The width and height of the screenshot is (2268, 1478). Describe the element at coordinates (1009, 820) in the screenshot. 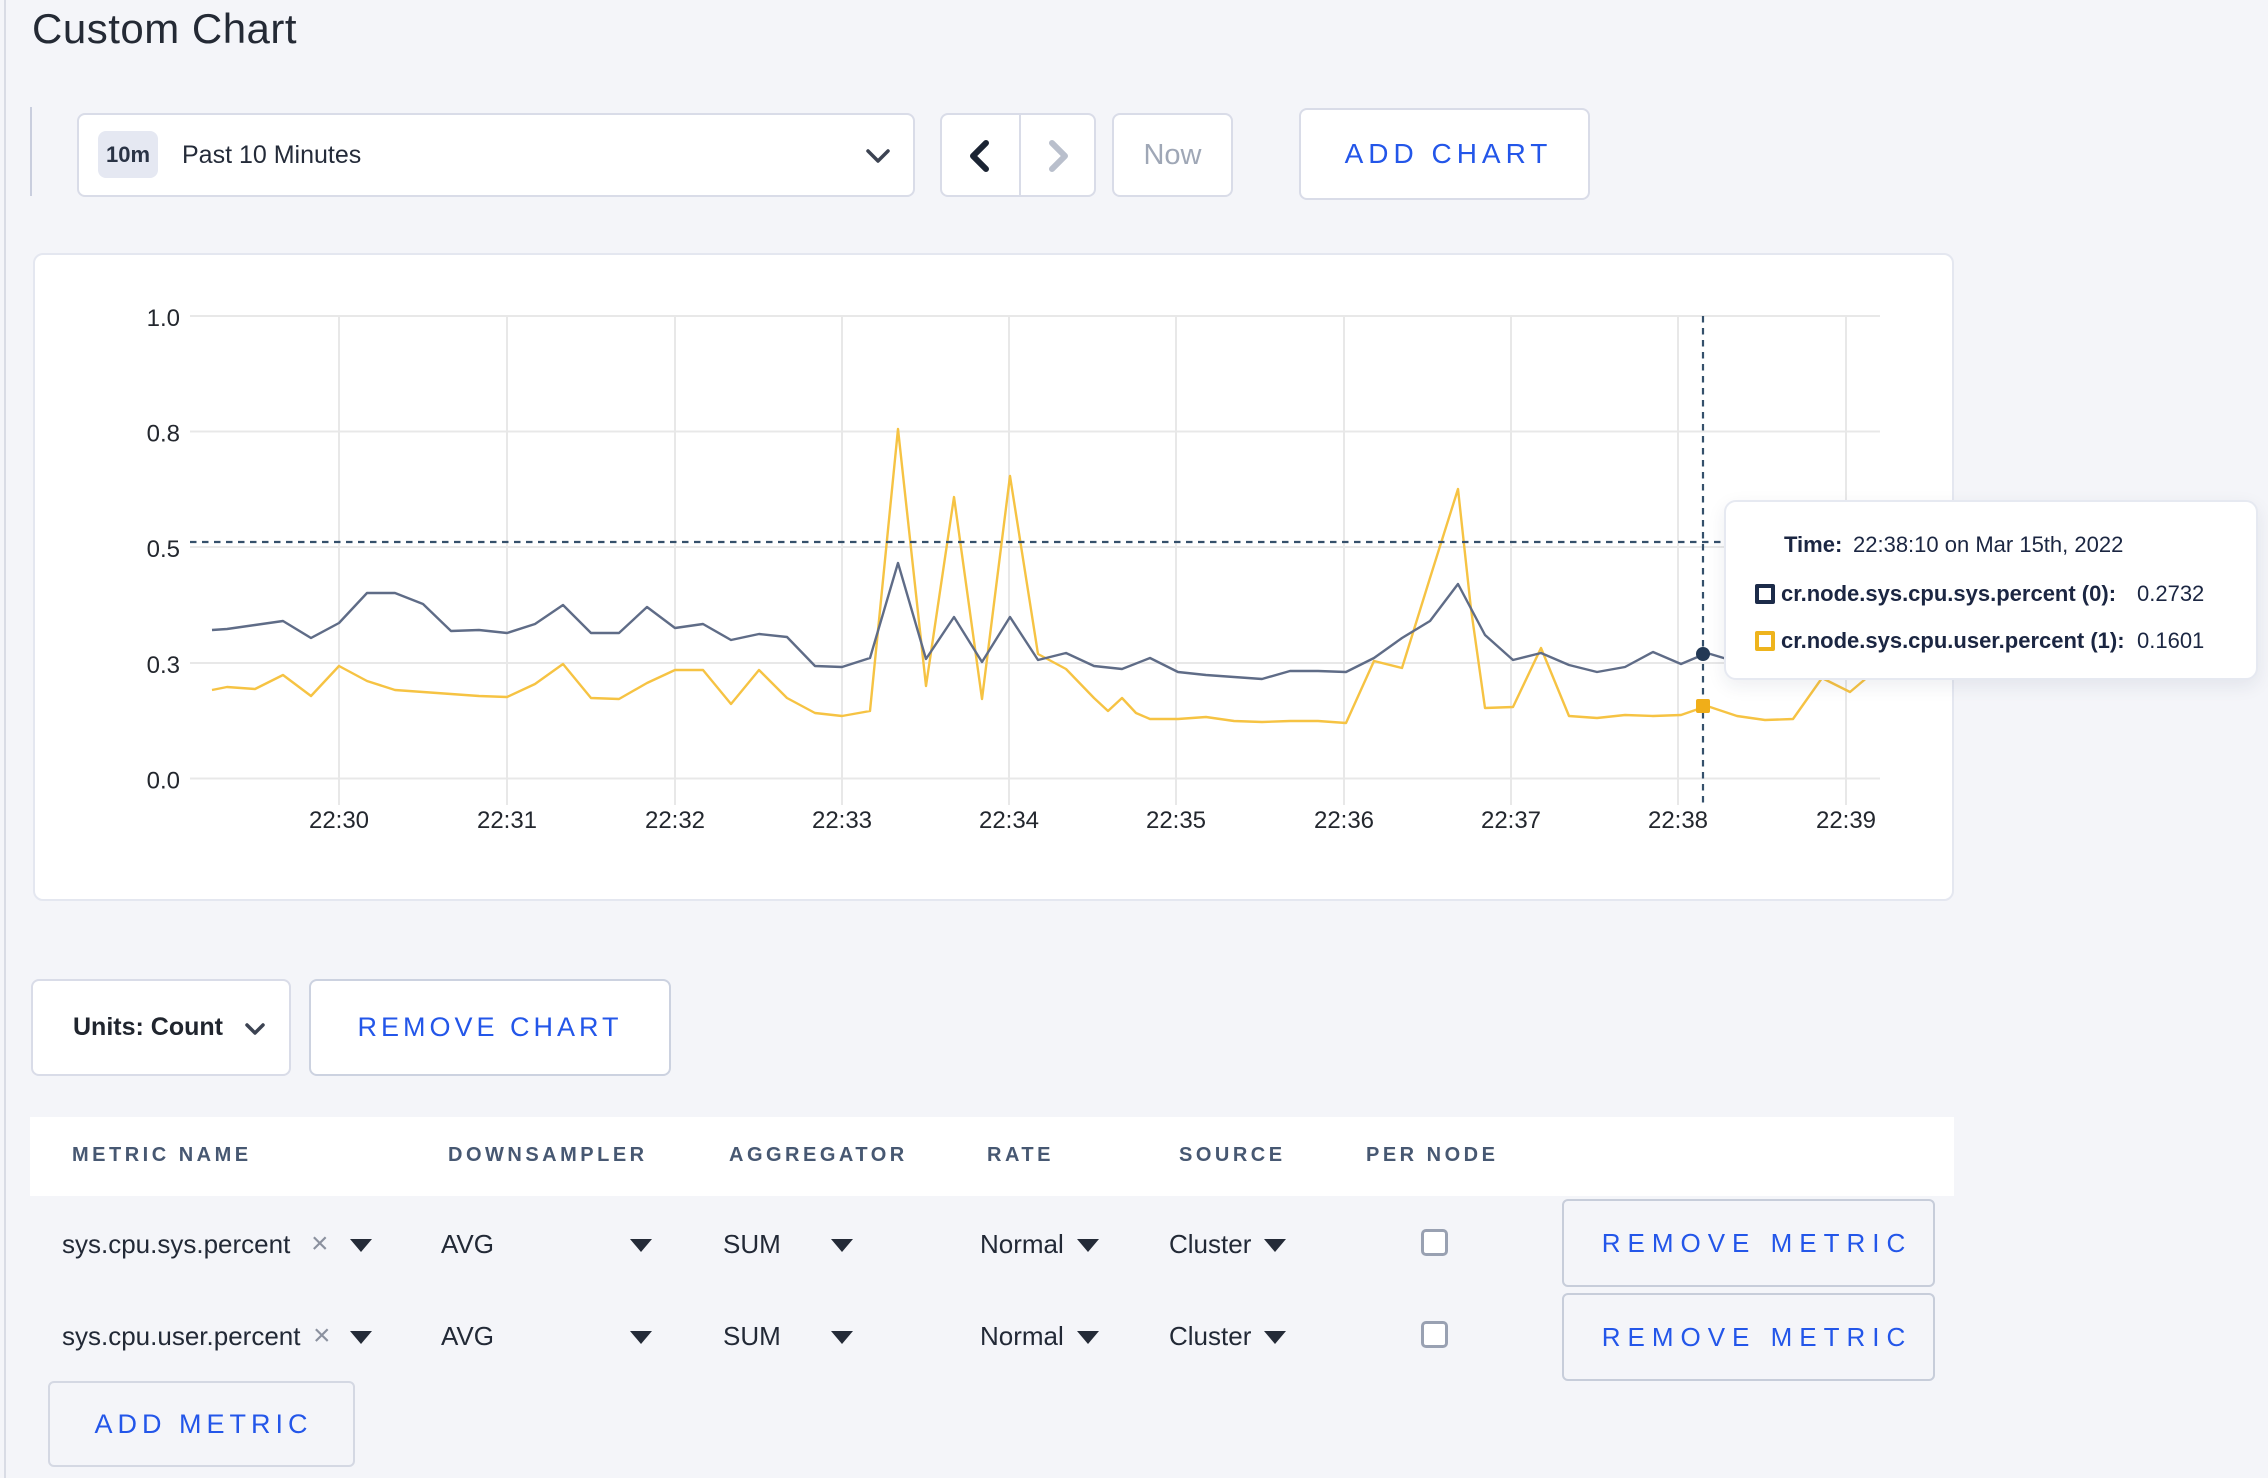

I see `svg-text: 22:34` at that location.